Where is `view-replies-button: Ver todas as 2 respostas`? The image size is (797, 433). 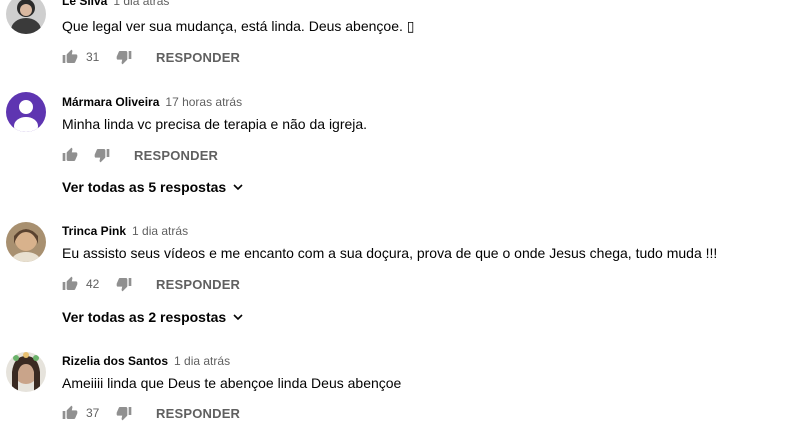 view-replies-button: Ver todas as 2 respostas is located at coordinates (153, 317).